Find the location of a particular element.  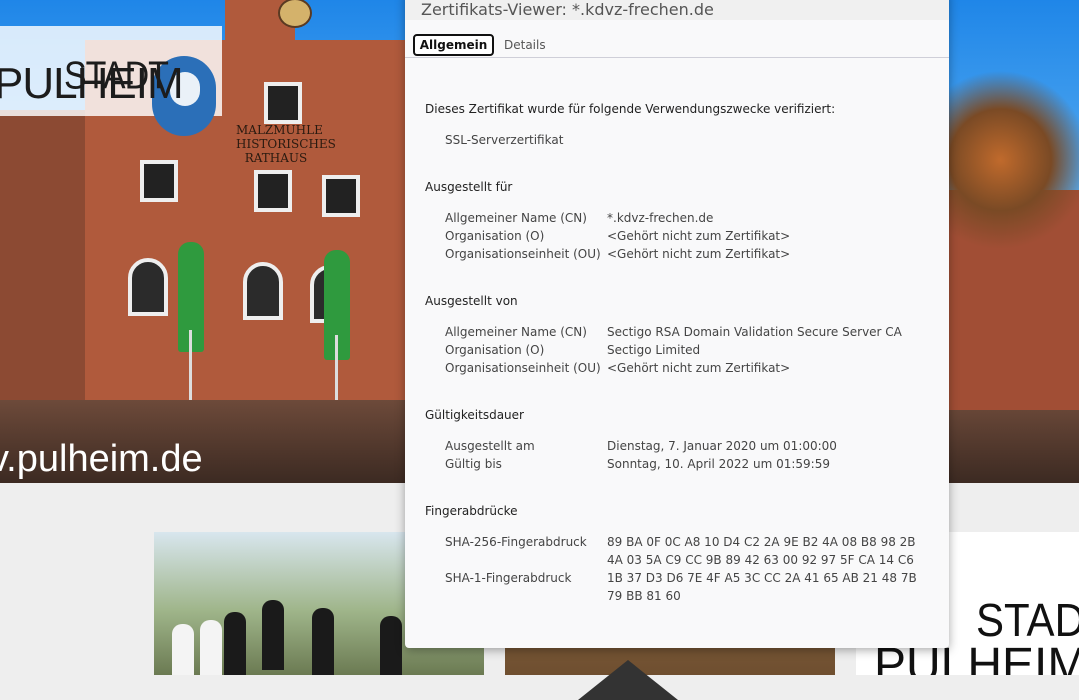

issued-to-cn-label: Allgemeiner Name (CN) is located at coordinates (516, 218).